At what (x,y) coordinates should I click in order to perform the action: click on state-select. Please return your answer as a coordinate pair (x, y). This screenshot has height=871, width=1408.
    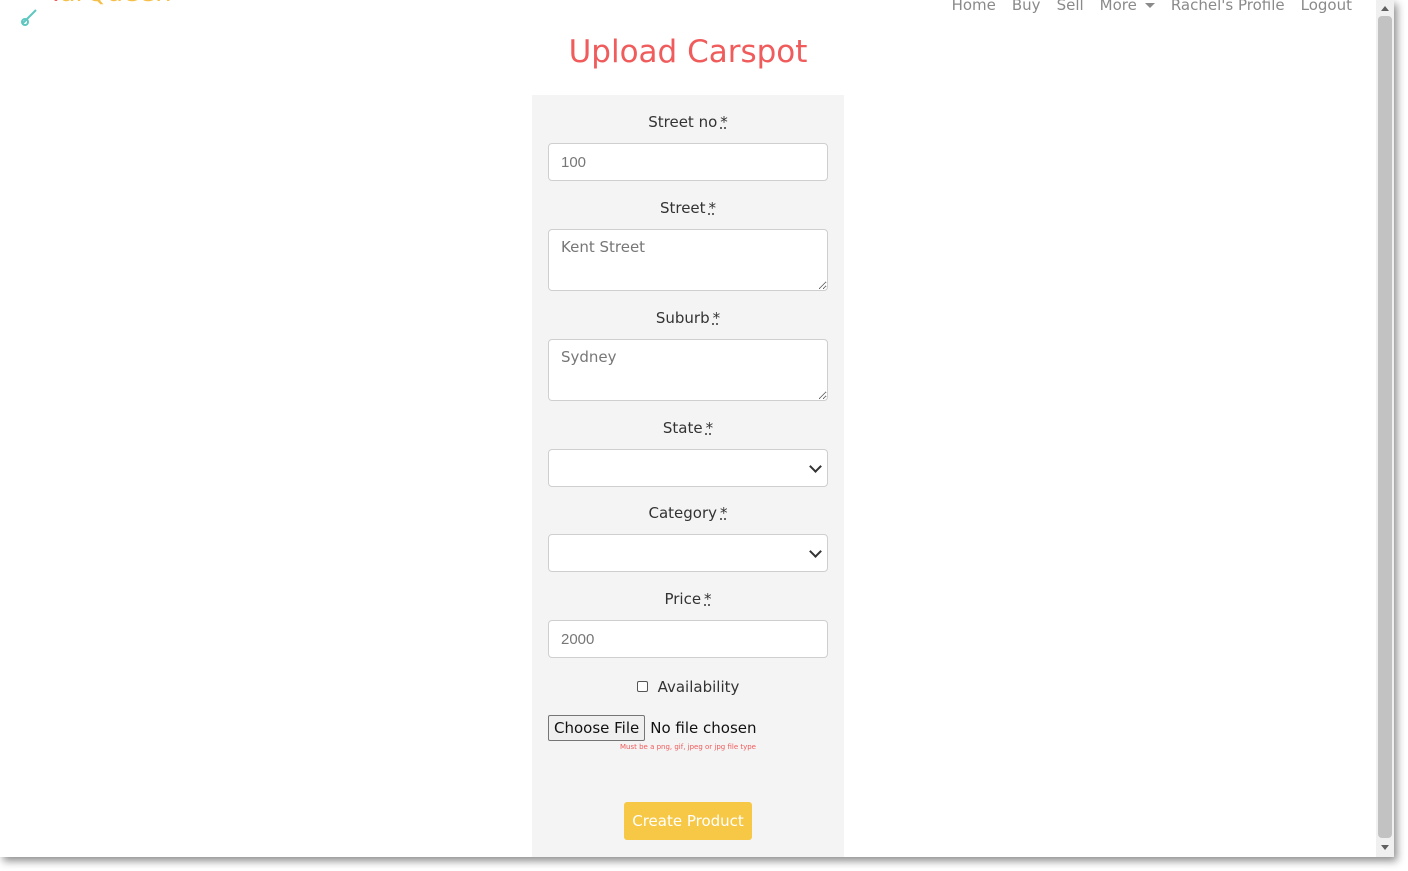
    Looking at the image, I should click on (688, 468).